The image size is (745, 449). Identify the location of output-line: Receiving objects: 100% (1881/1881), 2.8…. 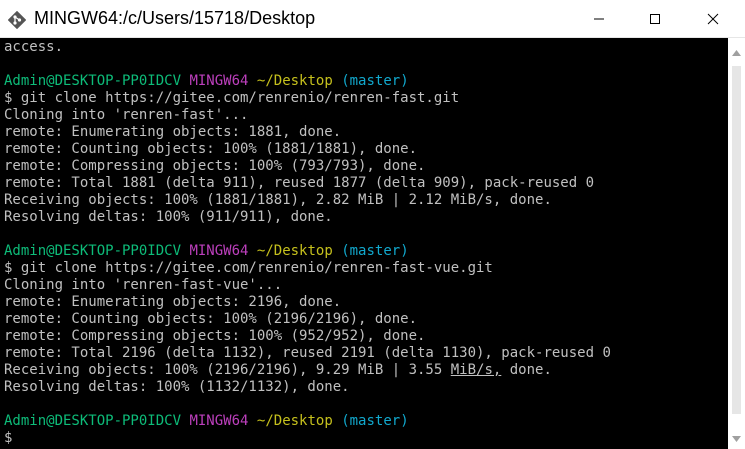
(278, 200).